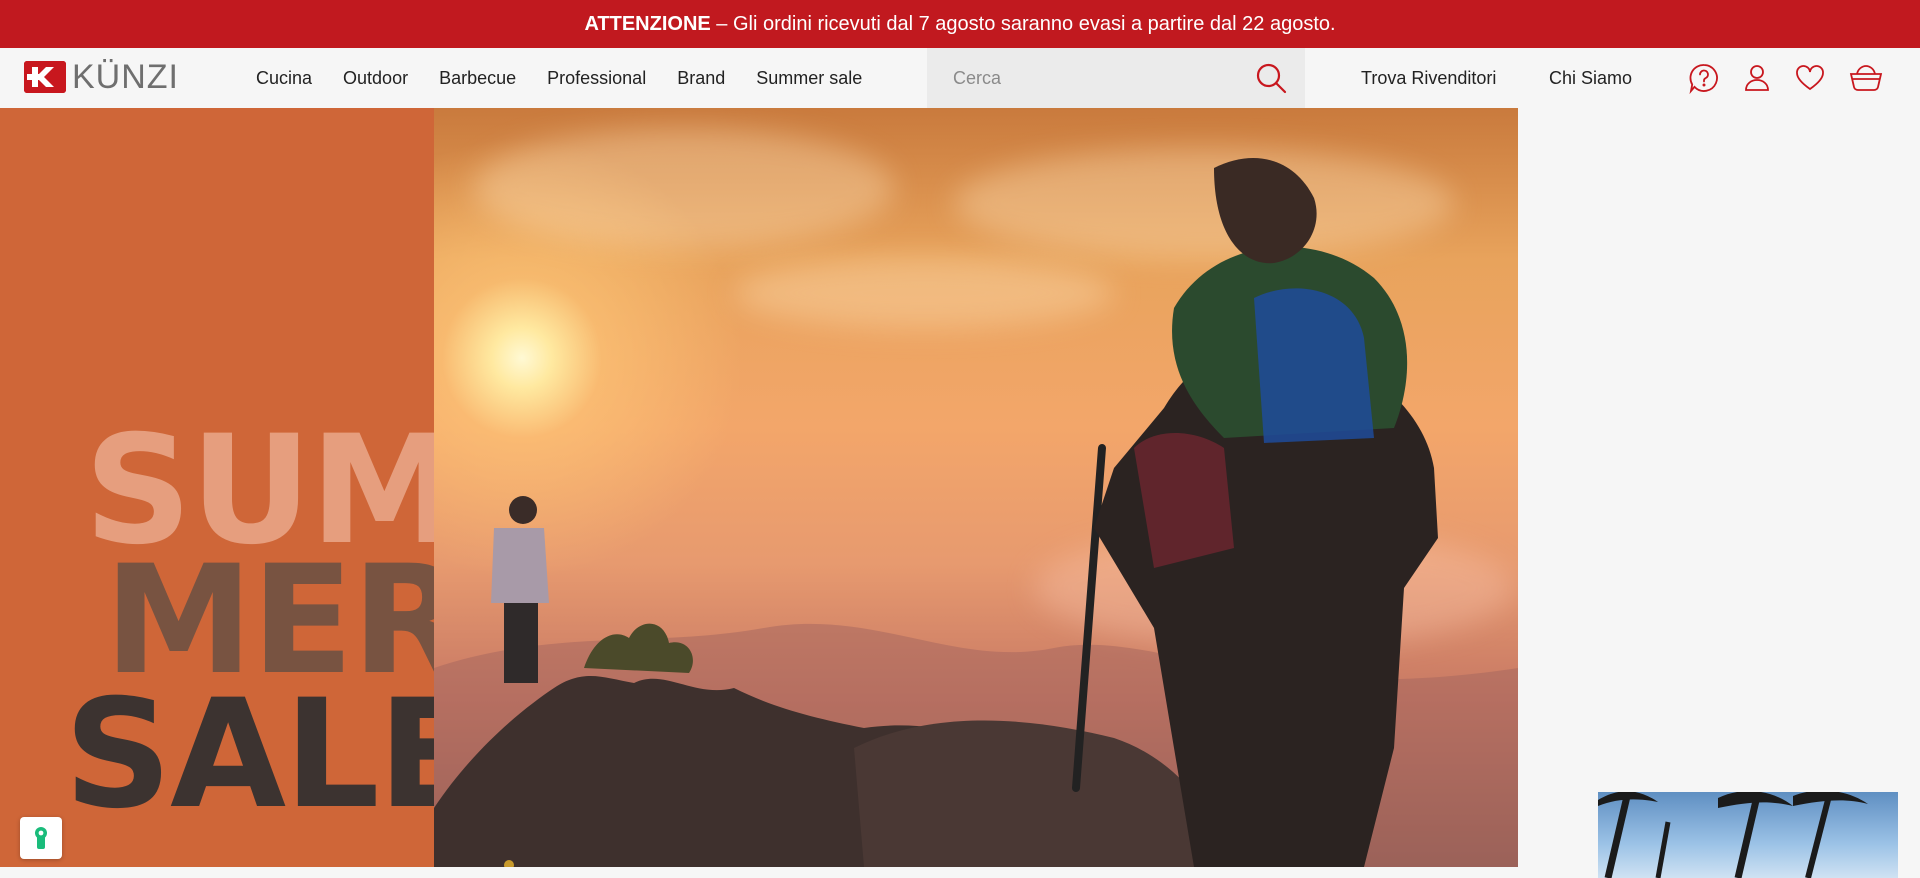 This screenshot has height=878, width=1920. Describe the element at coordinates (1866, 78) in the screenshot. I see `cart-icon` at that location.